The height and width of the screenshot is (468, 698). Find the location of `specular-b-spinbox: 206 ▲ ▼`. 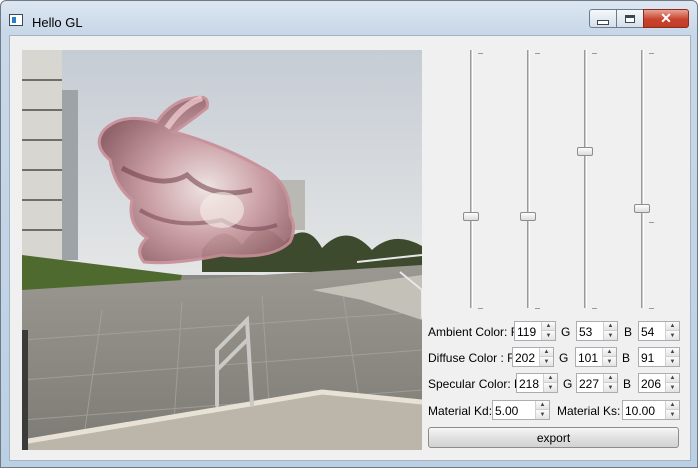

specular-b-spinbox: 206 ▲ ▼ is located at coordinates (659, 383).